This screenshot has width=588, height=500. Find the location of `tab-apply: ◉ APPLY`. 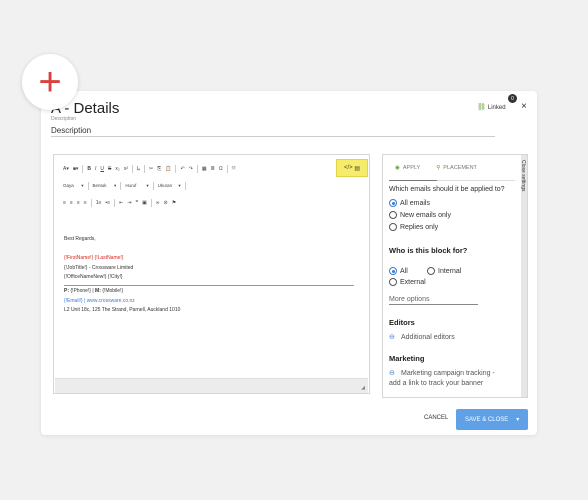

tab-apply: ◉ APPLY is located at coordinates (407, 168).